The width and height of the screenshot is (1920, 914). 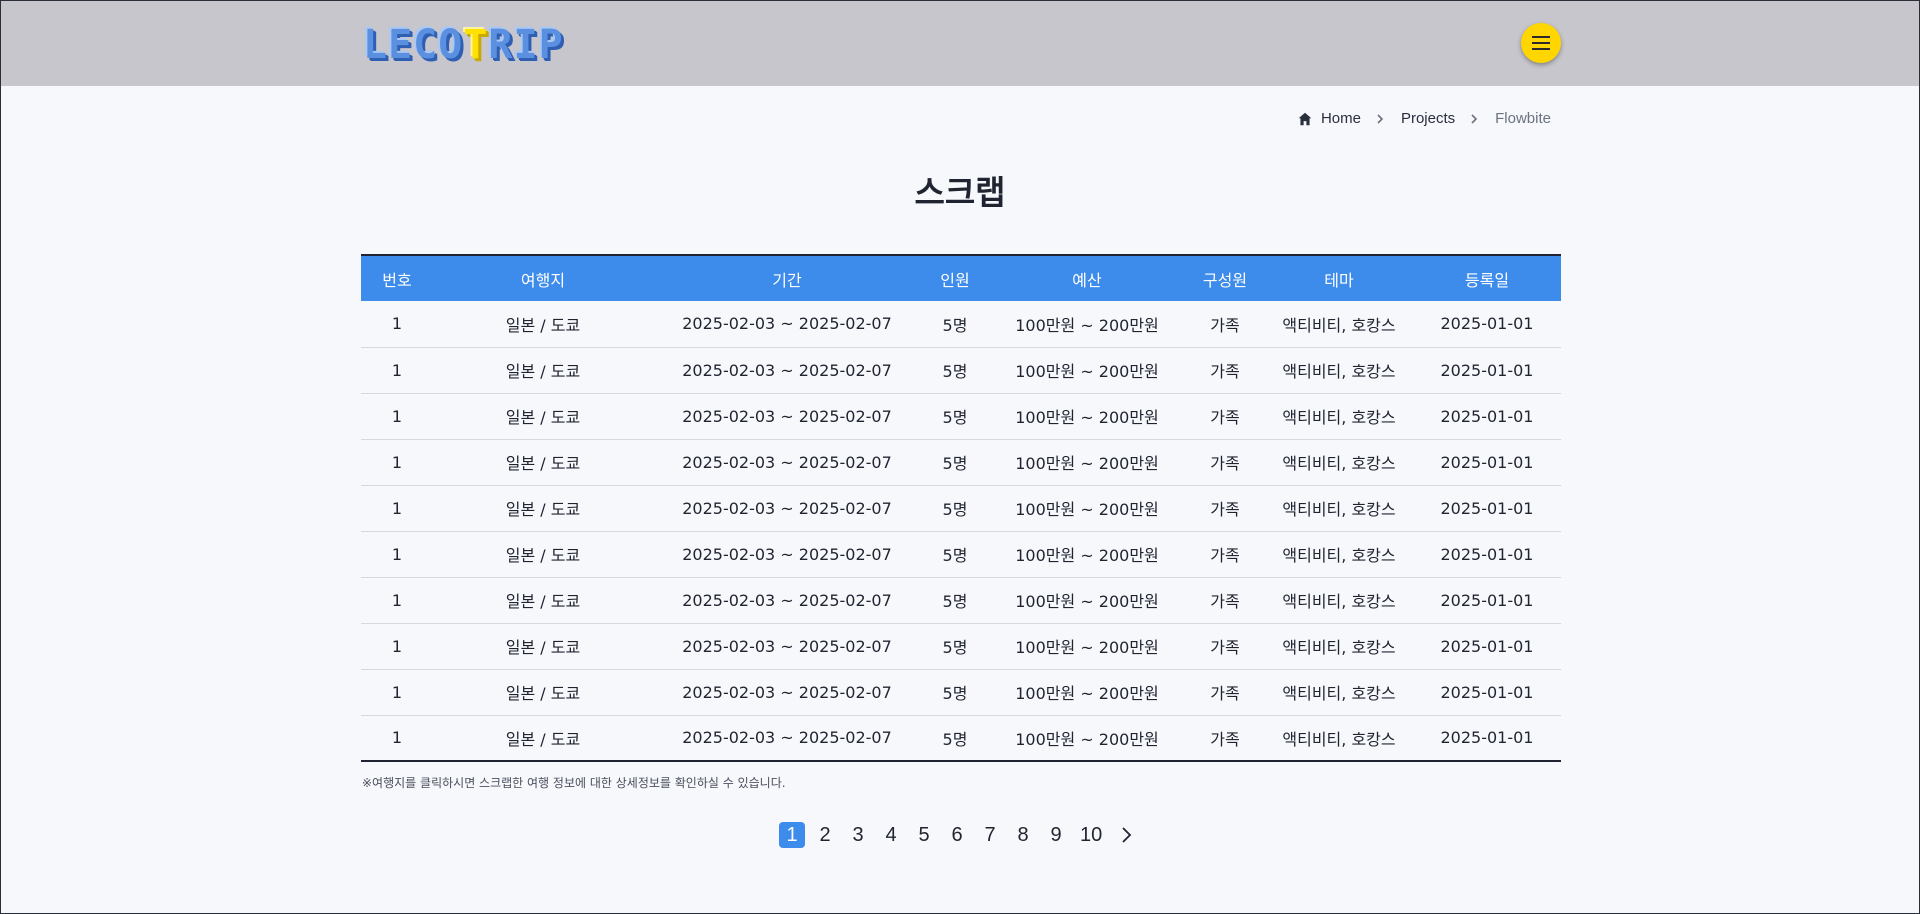 What do you see at coordinates (543, 278) in the screenshot?
I see `column-header: 여행지` at bounding box center [543, 278].